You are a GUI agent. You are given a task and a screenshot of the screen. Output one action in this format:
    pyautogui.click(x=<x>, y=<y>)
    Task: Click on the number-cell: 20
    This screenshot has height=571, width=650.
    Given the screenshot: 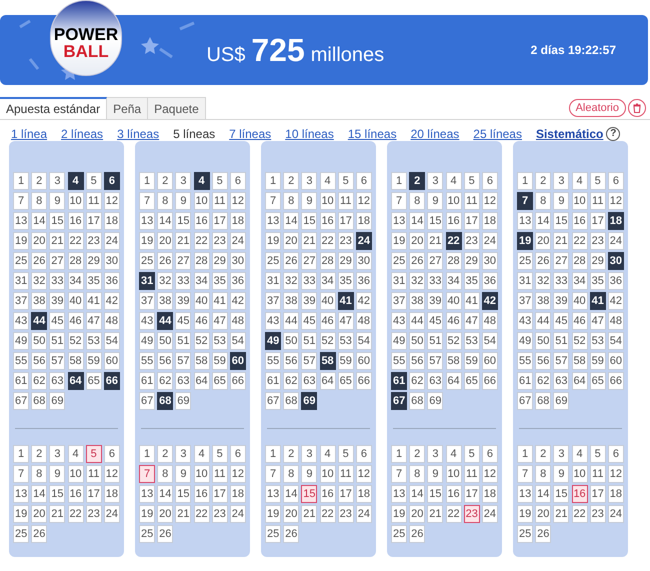 What is the action you would take?
    pyautogui.click(x=165, y=241)
    